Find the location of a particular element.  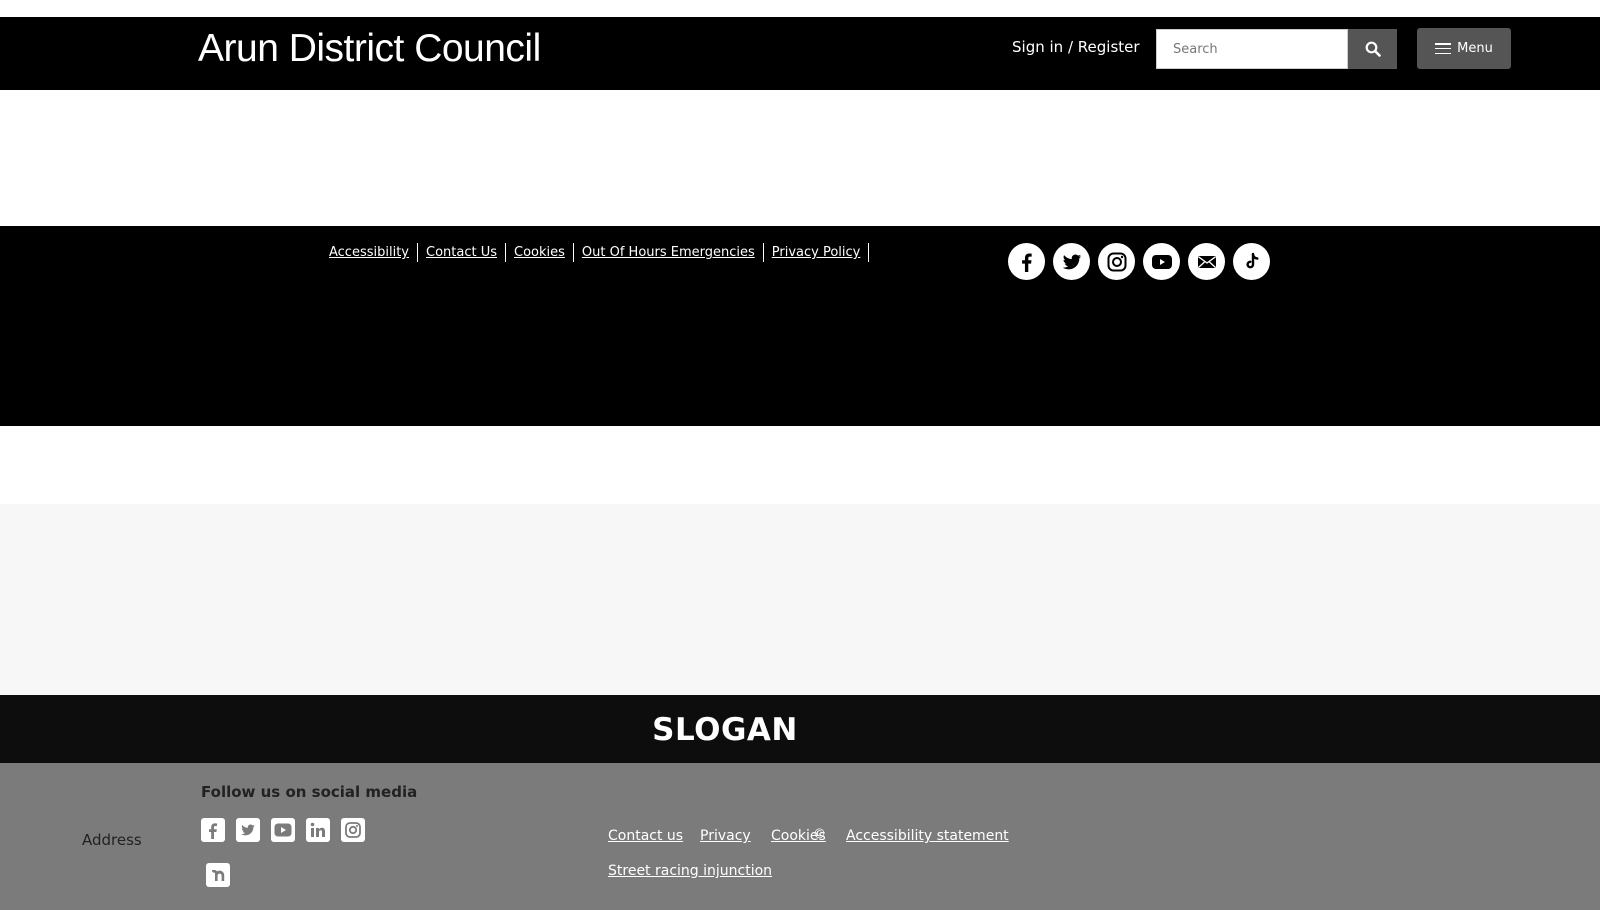

footer-link-contact-us: Contact Us is located at coordinates (462, 252).